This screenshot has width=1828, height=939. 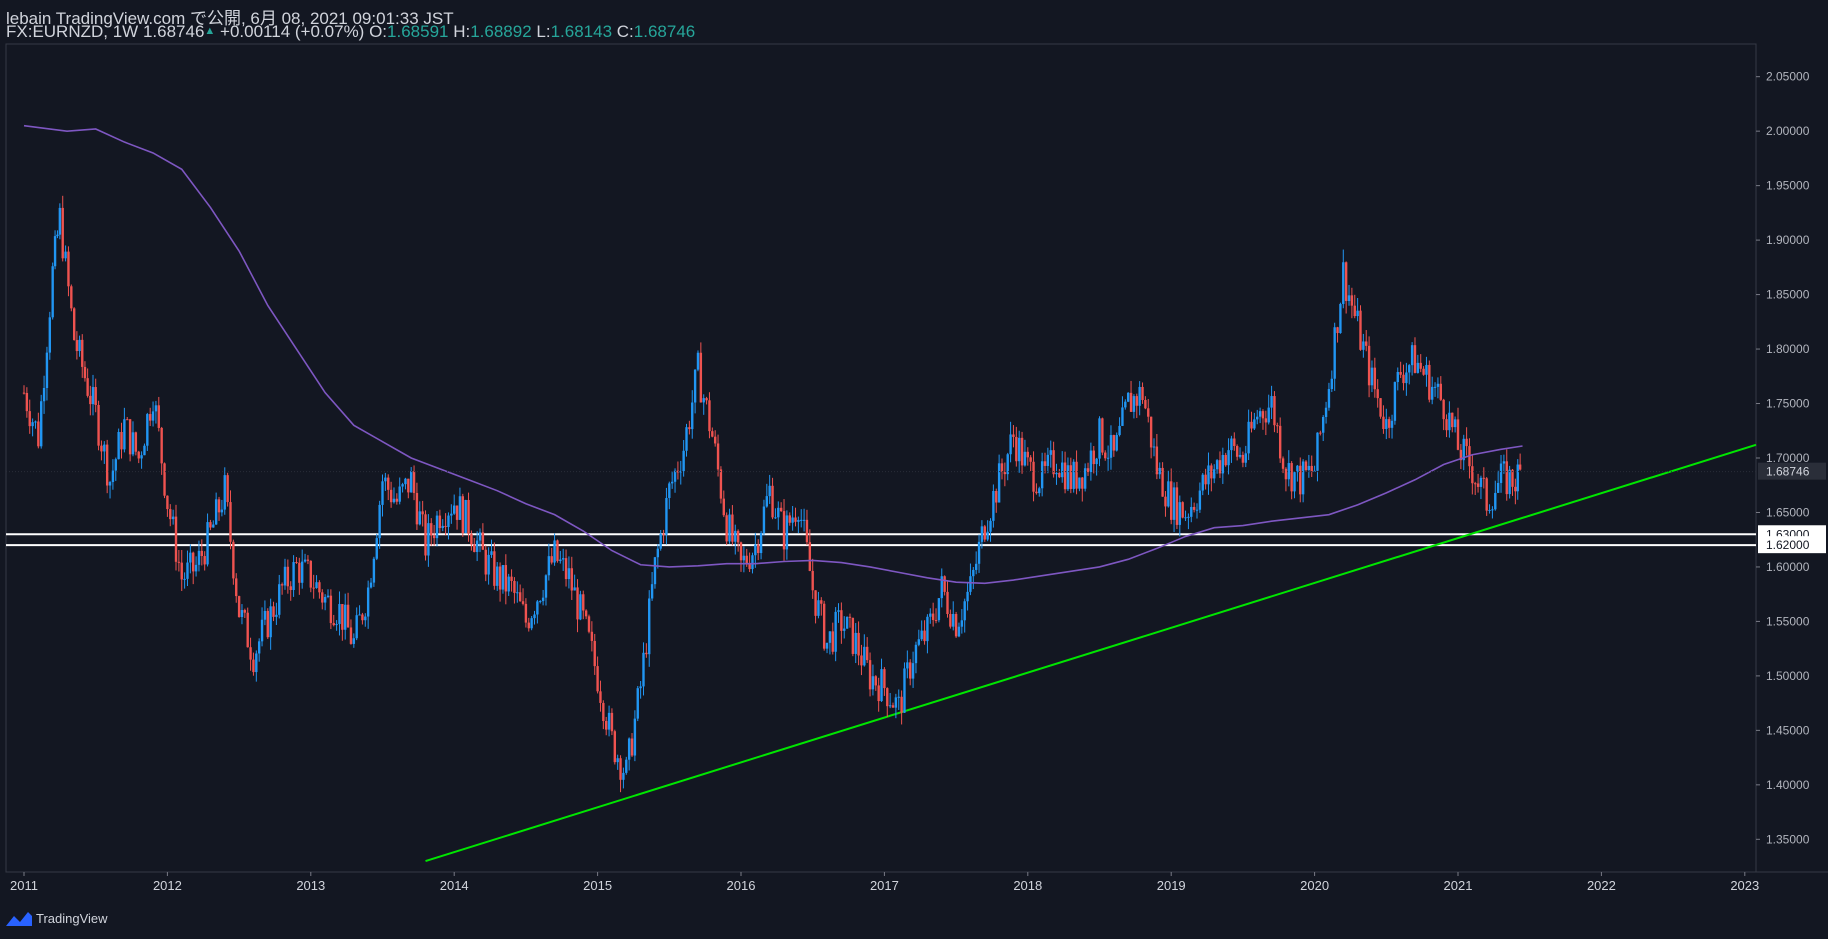 I want to click on brand-logo: TradingView, so click(x=57, y=918).